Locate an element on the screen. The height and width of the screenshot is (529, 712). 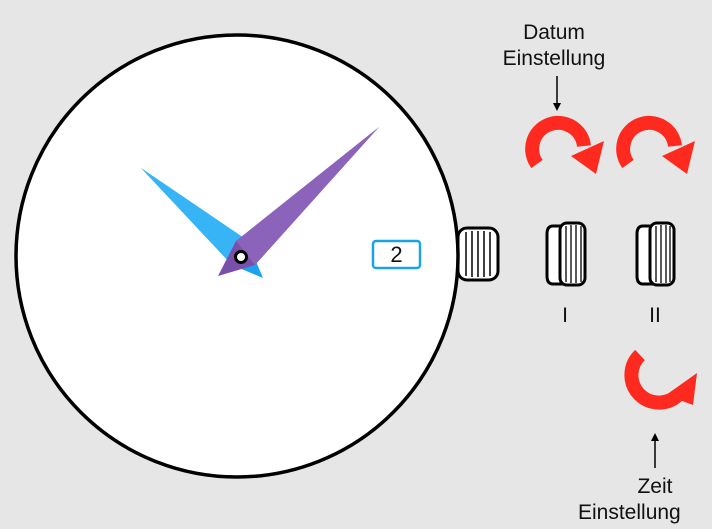
crown-pushed-in is located at coordinates (478, 254).